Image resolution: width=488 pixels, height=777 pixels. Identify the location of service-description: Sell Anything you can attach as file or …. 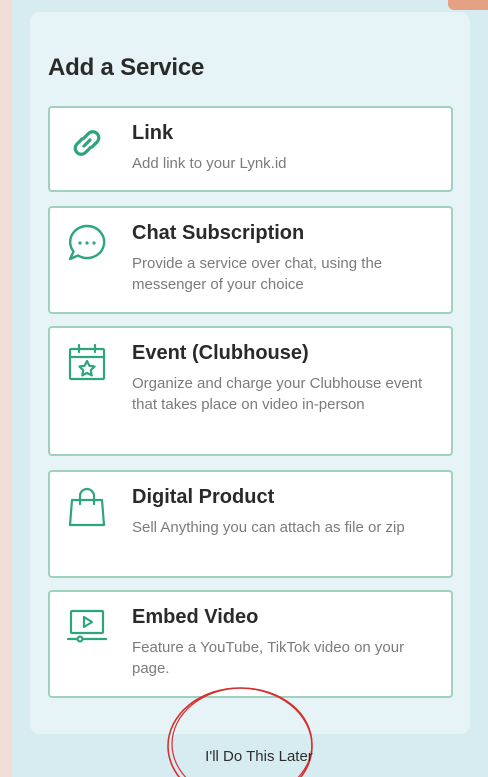
(268, 527).